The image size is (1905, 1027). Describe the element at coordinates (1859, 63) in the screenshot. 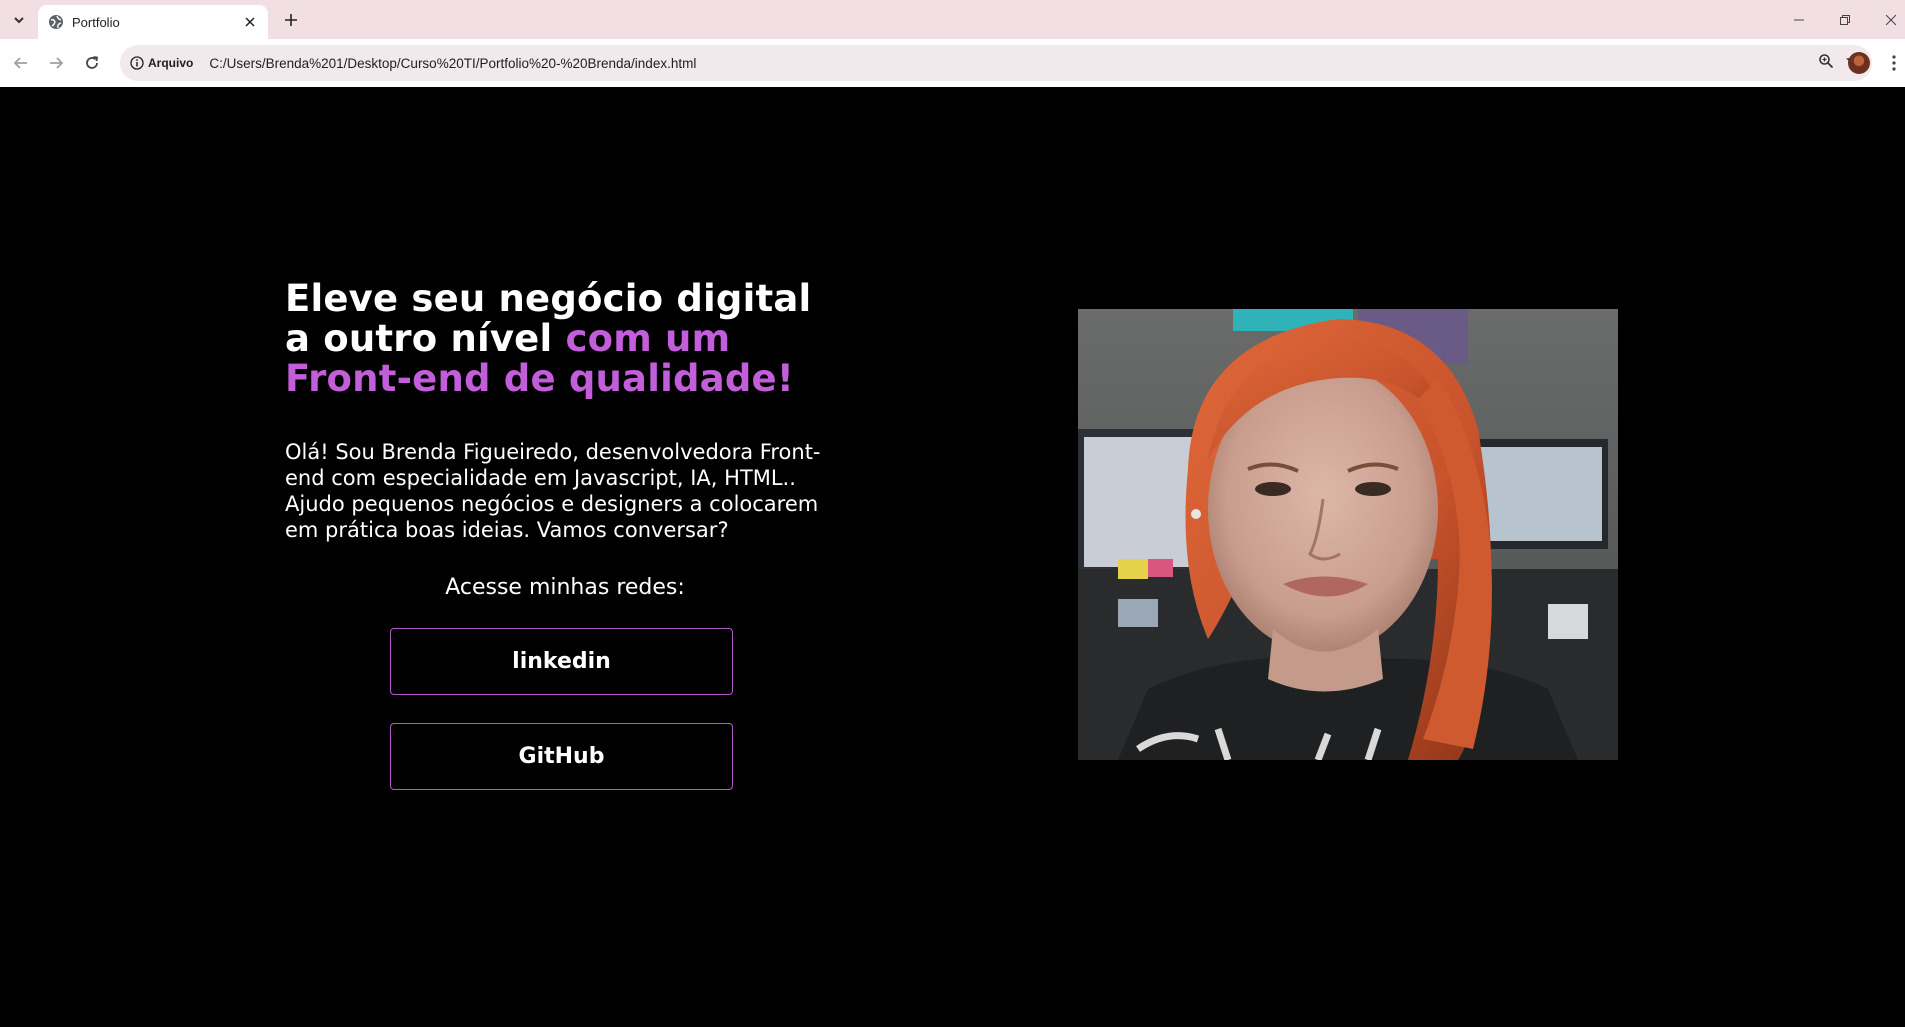

I see `profile-avatar` at that location.